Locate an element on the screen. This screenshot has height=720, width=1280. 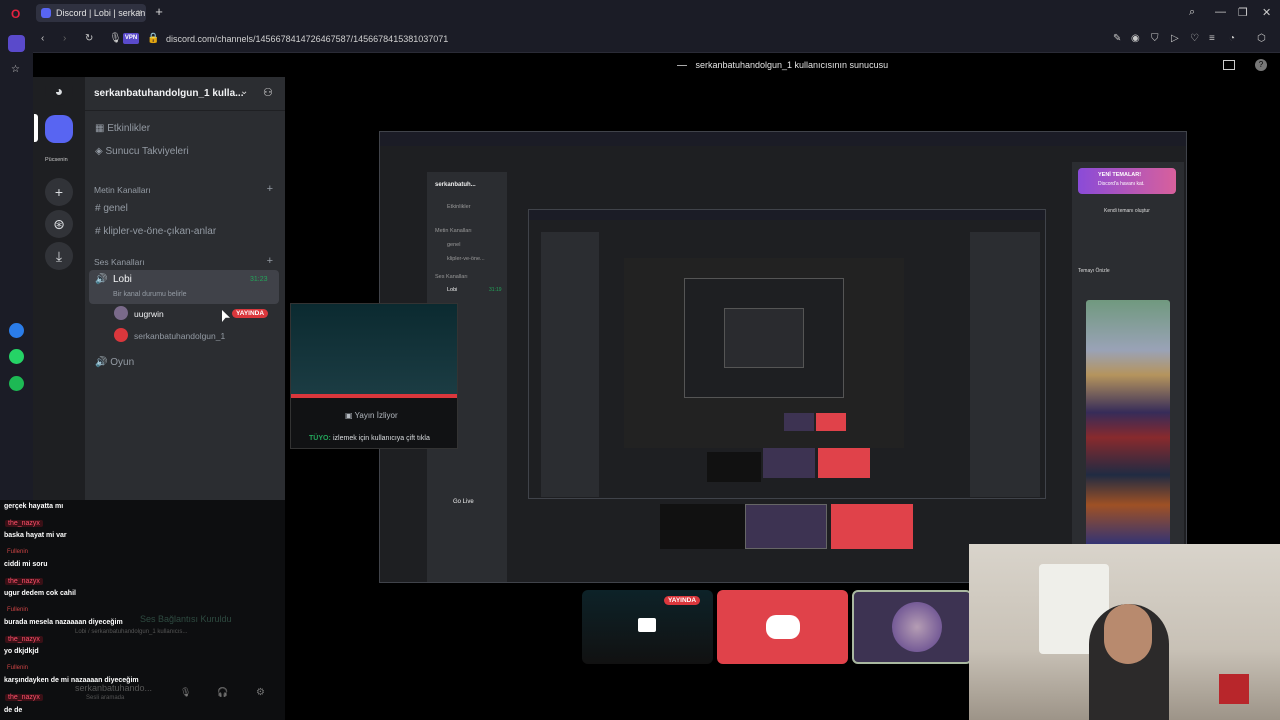
help-icon: ? is located at coordinates (1261, 65).